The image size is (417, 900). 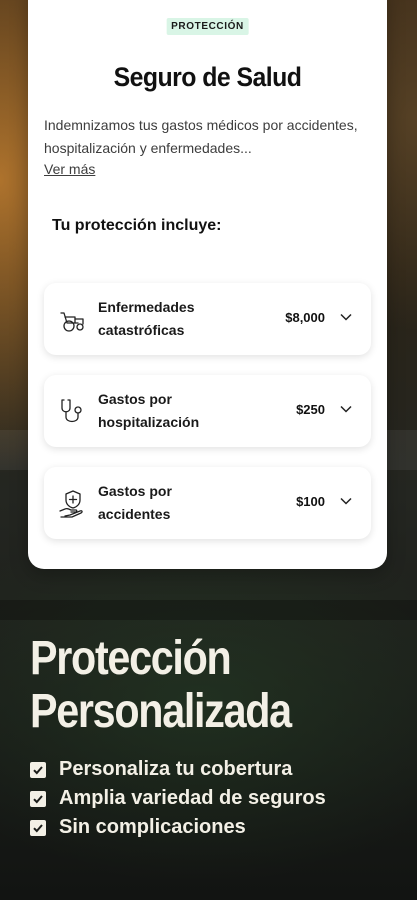 I want to click on coverage-price: $250, so click(x=310, y=409).